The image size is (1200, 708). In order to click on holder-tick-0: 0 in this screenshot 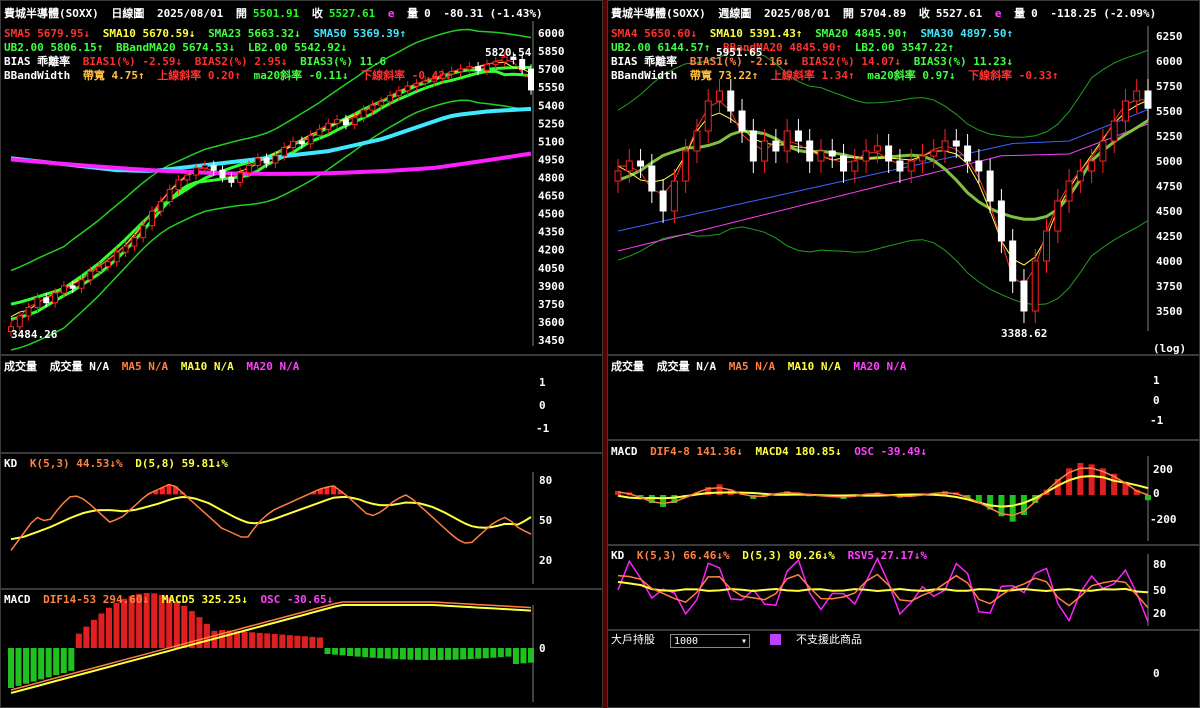, I will do `click(1156, 673)`.